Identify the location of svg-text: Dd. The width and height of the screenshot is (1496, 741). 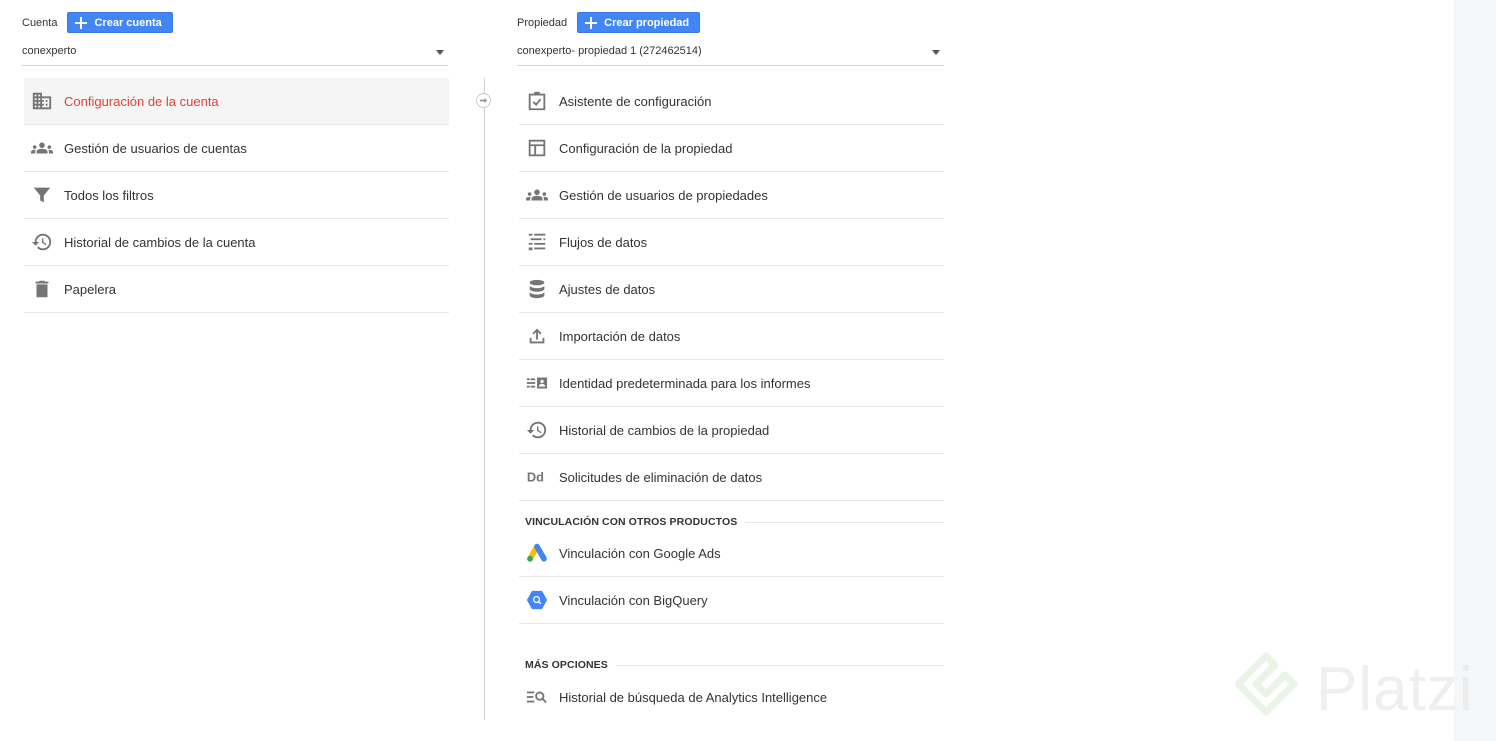
(535, 477).